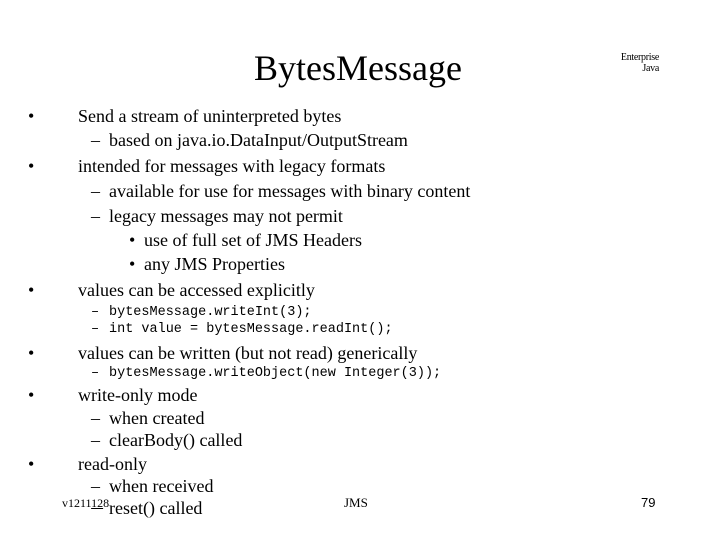  Describe the element at coordinates (639, 63) in the screenshot. I see `corner-label: Enterprise Java` at that location.